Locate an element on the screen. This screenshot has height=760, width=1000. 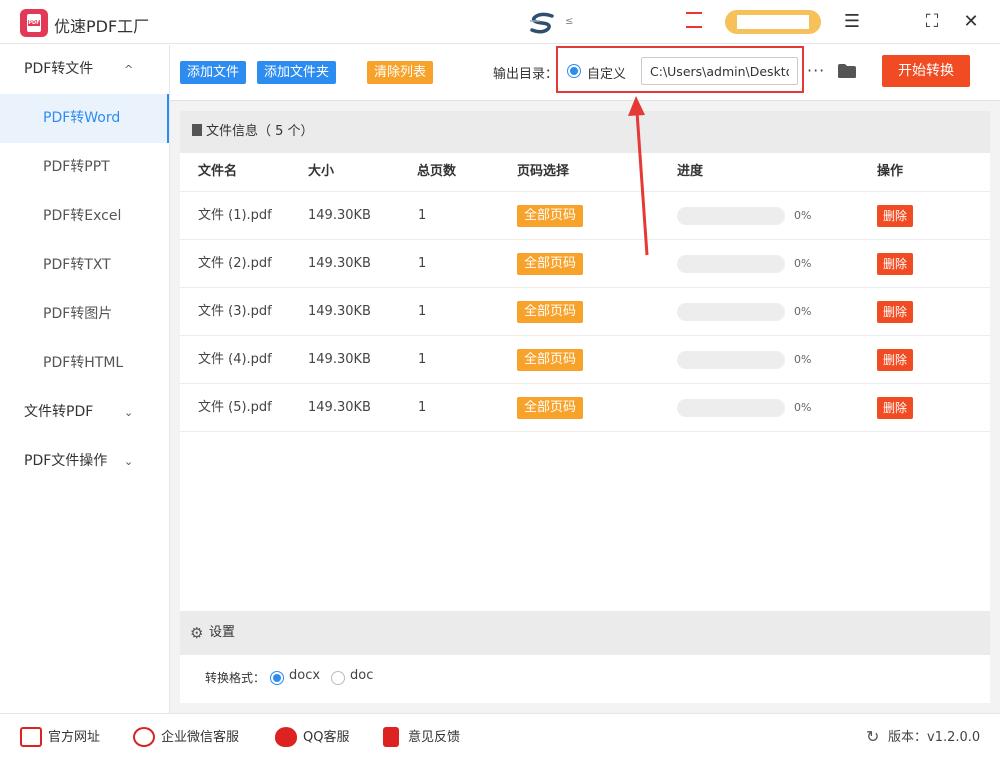
add-file-button: 添加文件 is located at coordinates (213, 72).